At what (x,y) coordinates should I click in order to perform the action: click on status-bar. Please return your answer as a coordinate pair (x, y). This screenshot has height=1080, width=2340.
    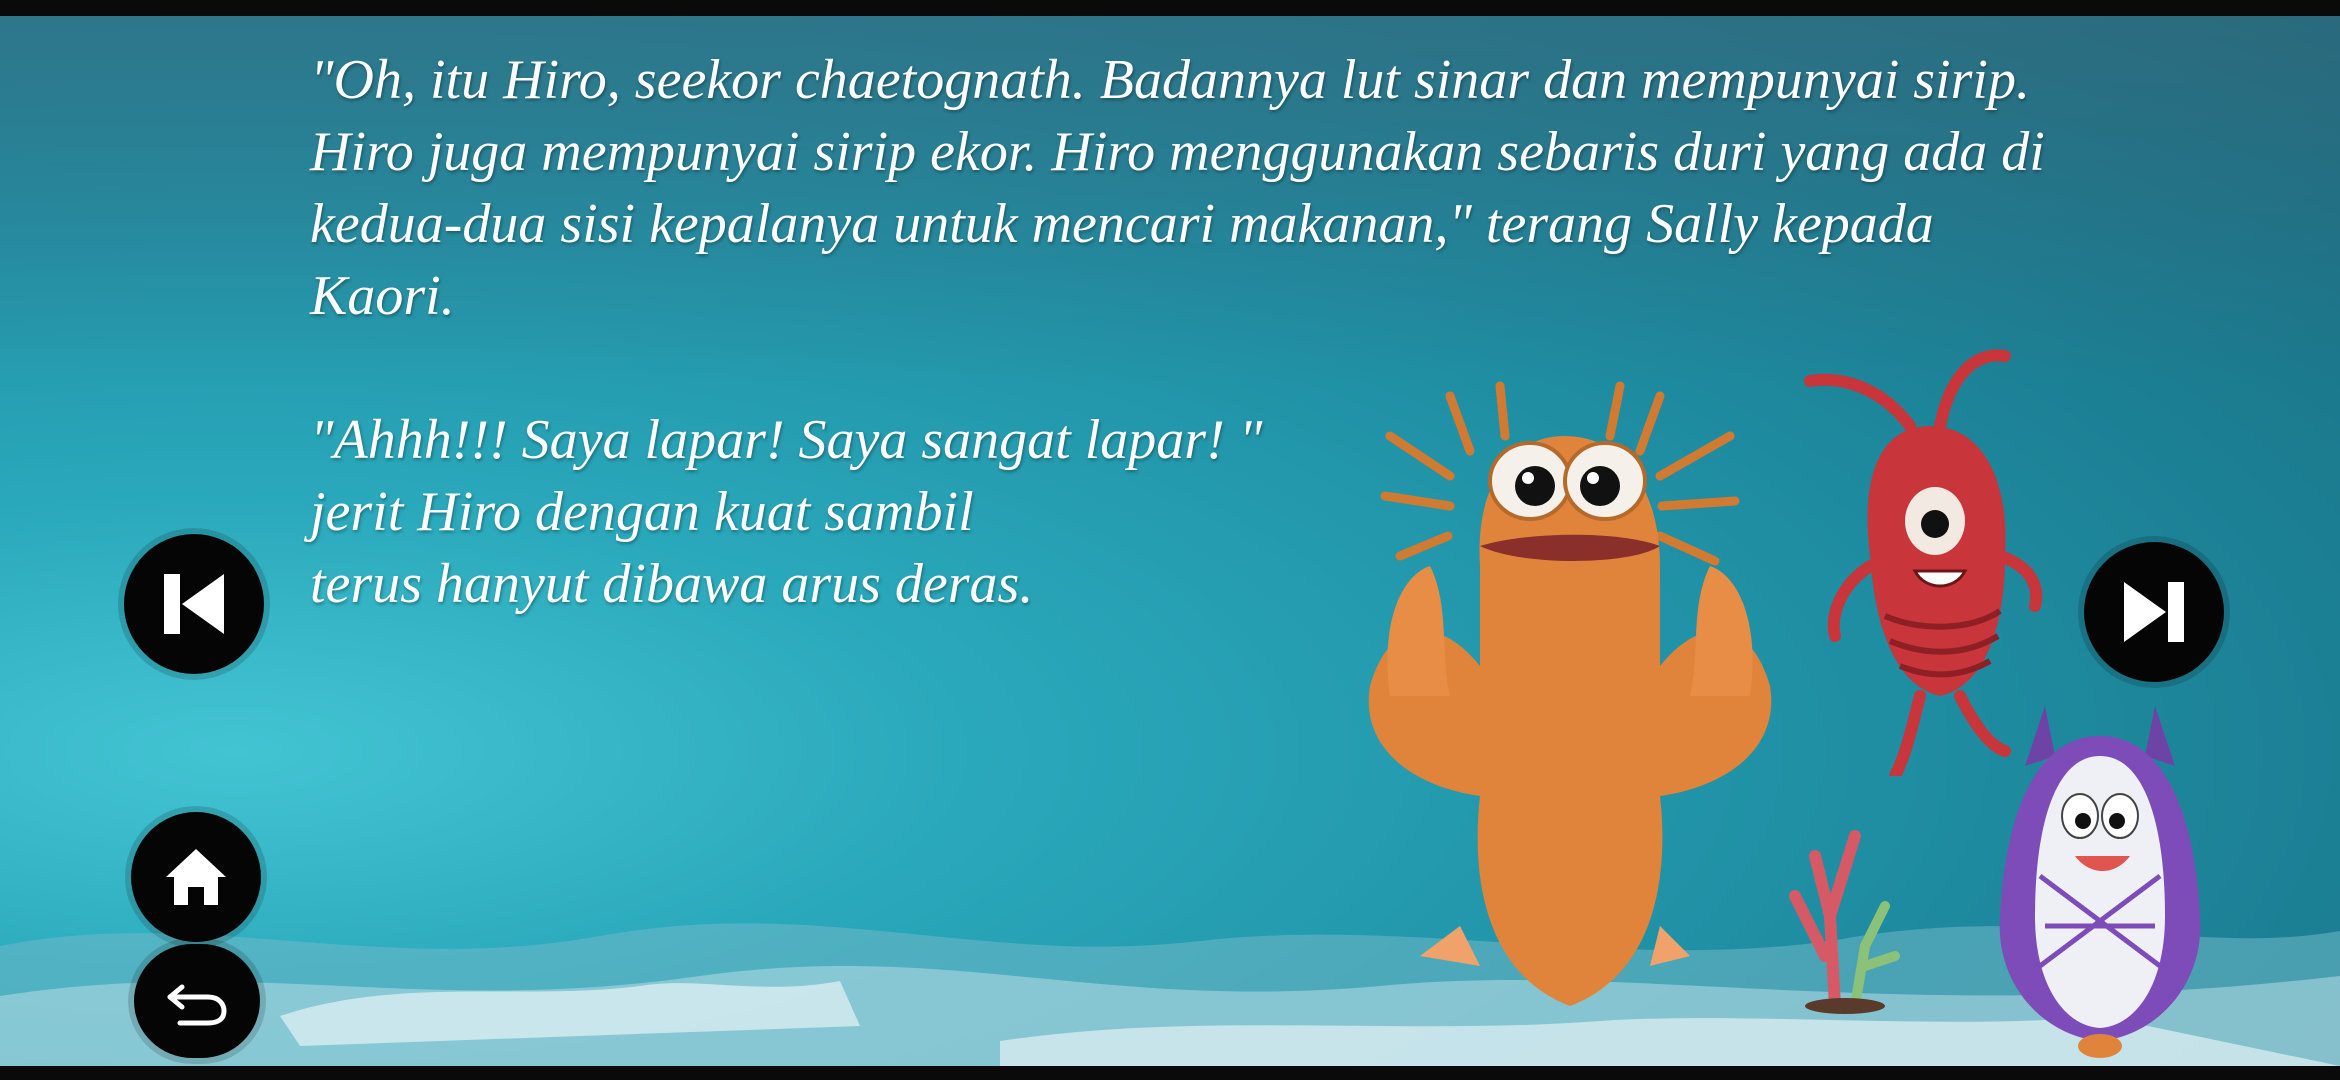
    Looking at the image, I should click on (1170, 8).